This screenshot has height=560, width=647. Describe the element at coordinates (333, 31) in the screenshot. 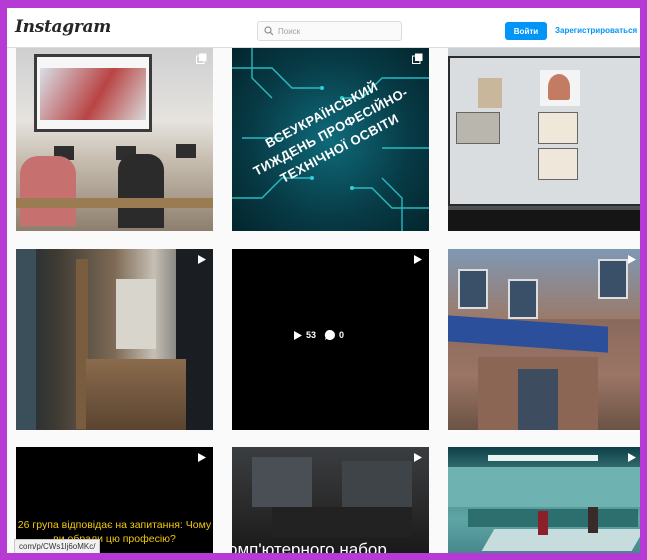

I see `search-input` at that location.